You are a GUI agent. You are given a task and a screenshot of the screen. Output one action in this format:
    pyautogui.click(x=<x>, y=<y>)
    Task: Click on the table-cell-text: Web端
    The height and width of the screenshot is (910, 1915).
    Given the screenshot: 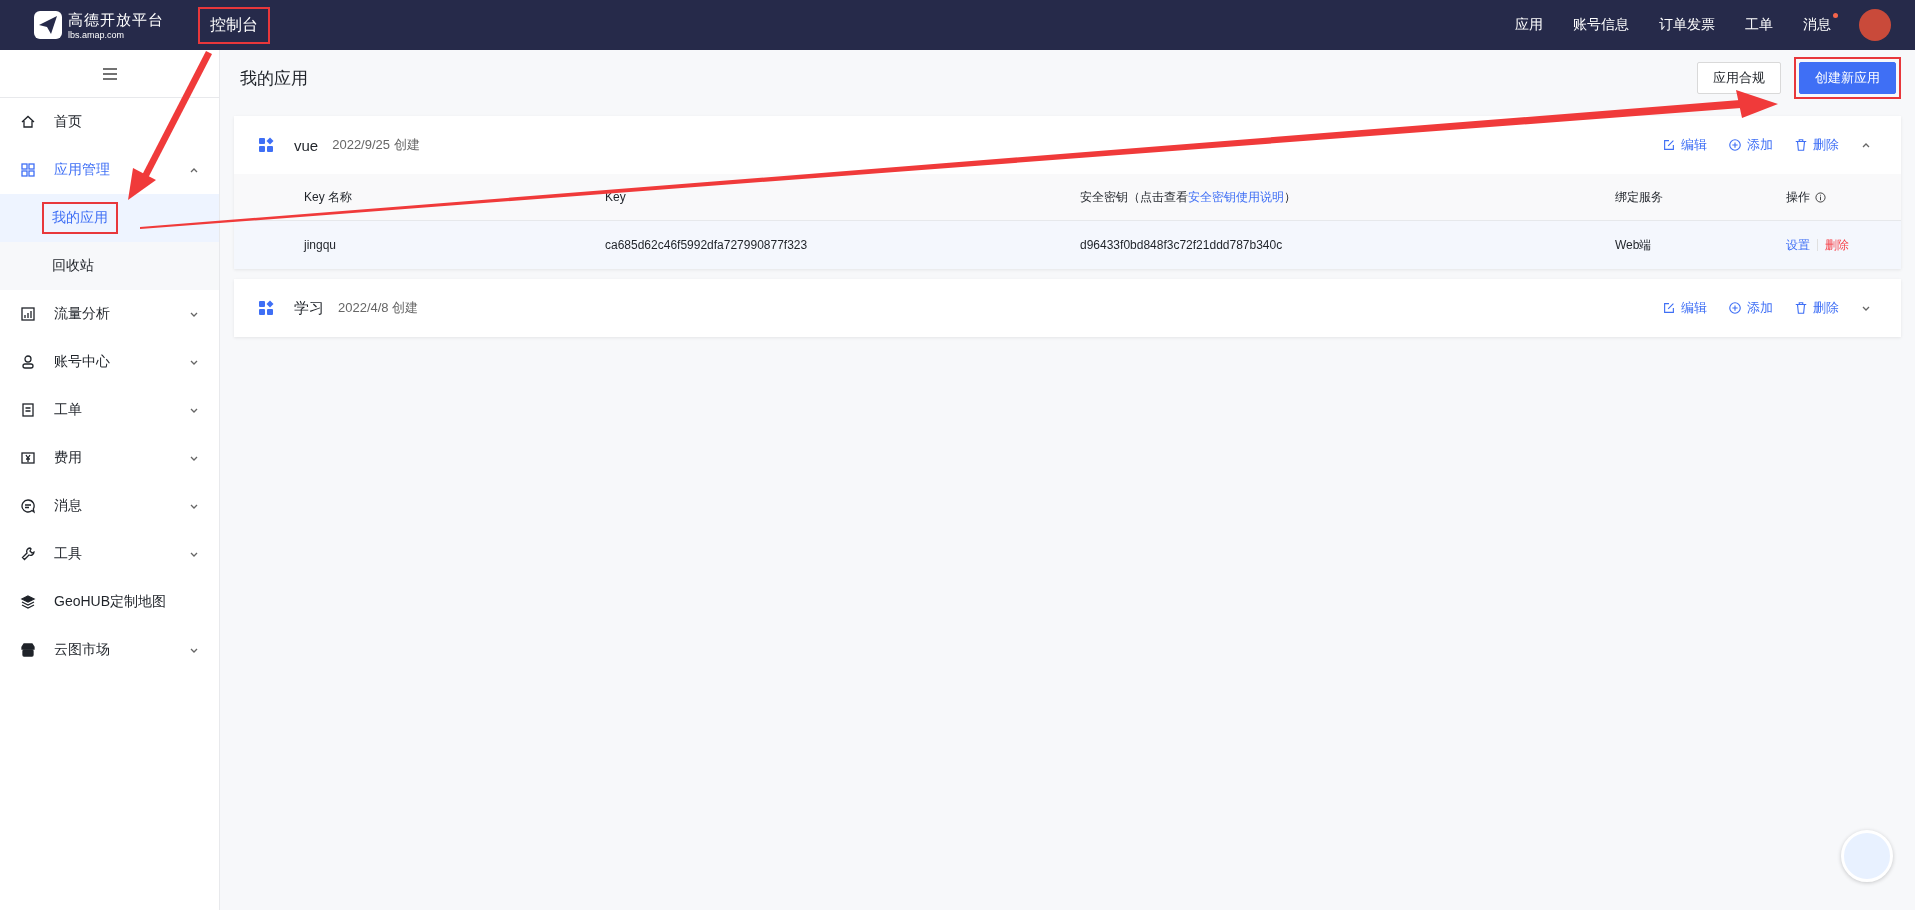 What is the action you would take?
    pyautogui.click(x=1634, y=245)
    